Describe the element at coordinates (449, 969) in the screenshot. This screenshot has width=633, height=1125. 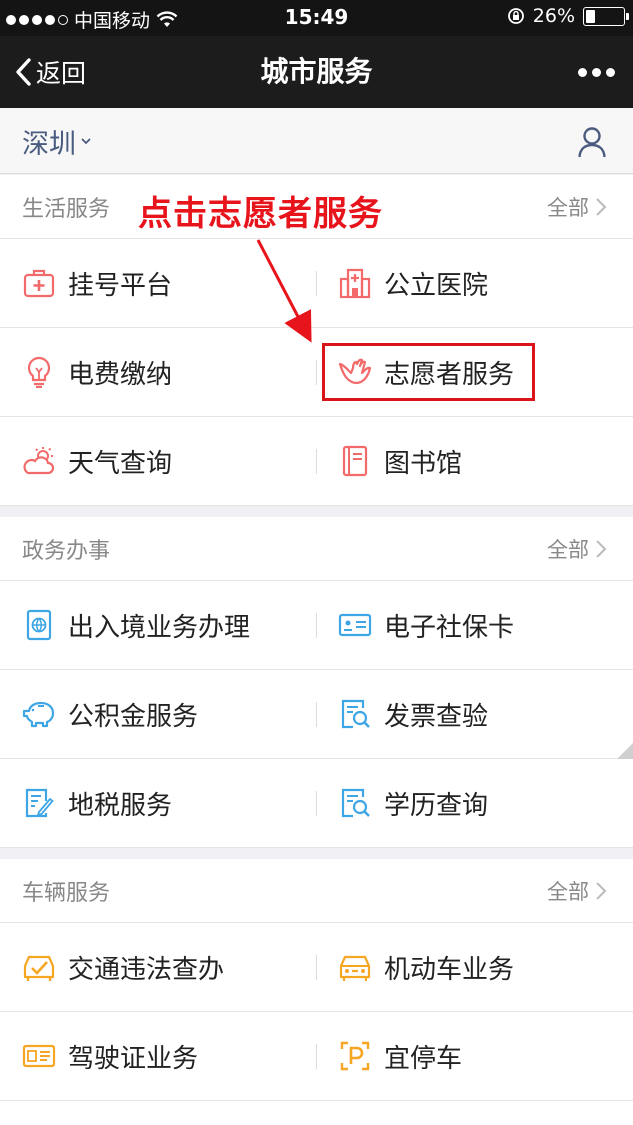
I see `service-label: 机动车业务` at that location.